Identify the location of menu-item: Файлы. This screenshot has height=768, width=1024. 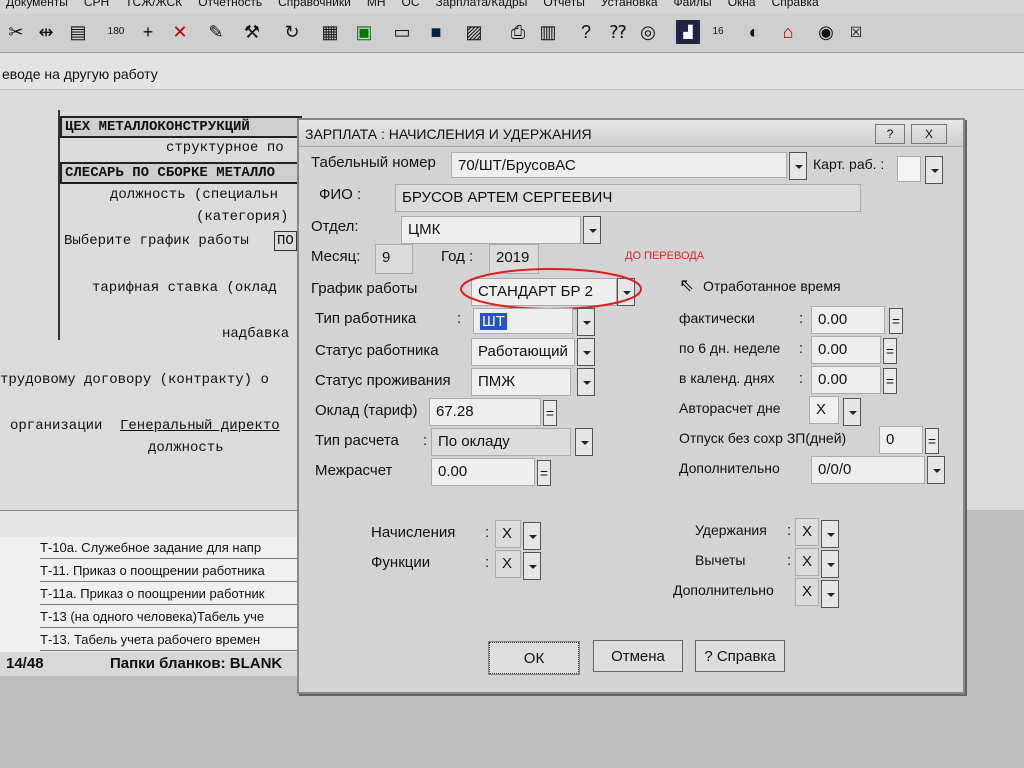
(693, 4).